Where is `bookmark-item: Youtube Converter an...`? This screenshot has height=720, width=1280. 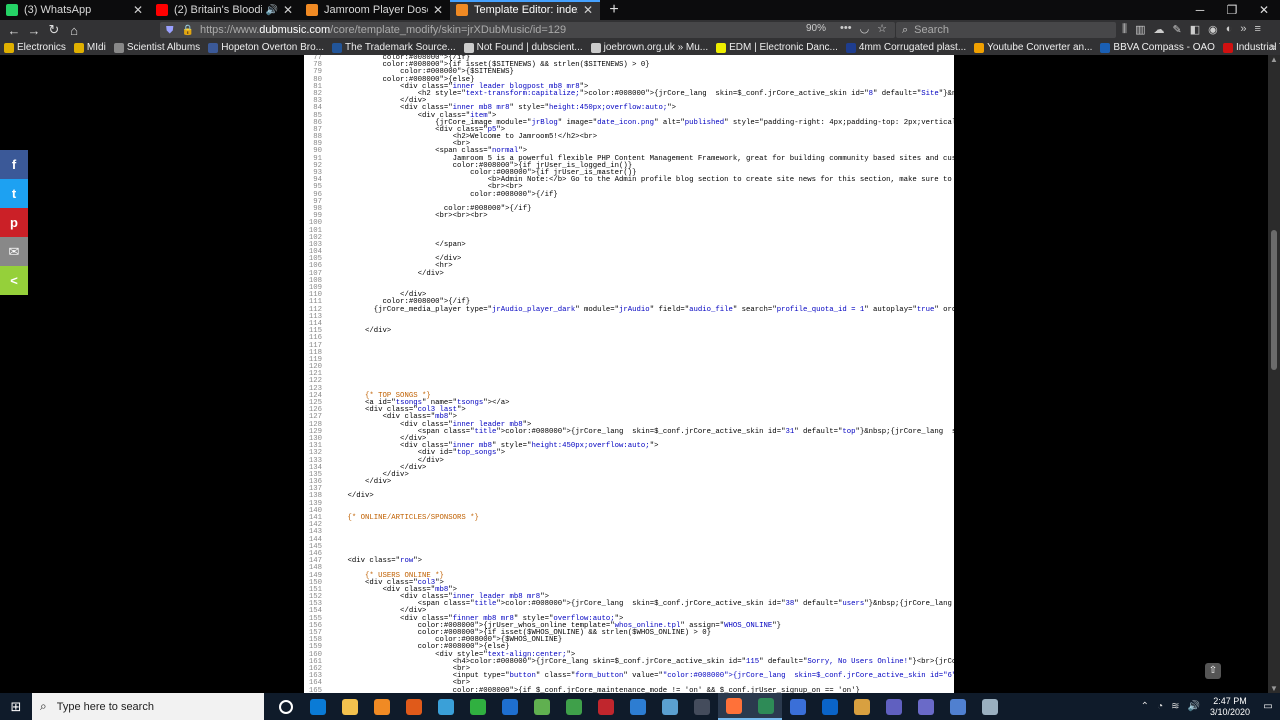
bookmark-item: Youtube Converter an... is located at coordinates (1033, 47).